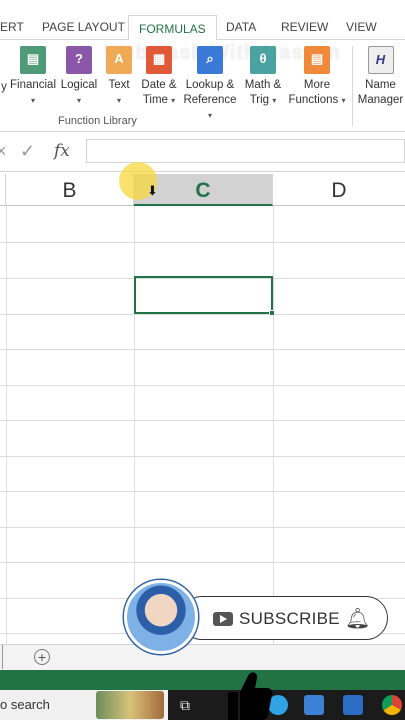  I want to click on subscribe-label: SUBSCRIBE, so click(289, 618).